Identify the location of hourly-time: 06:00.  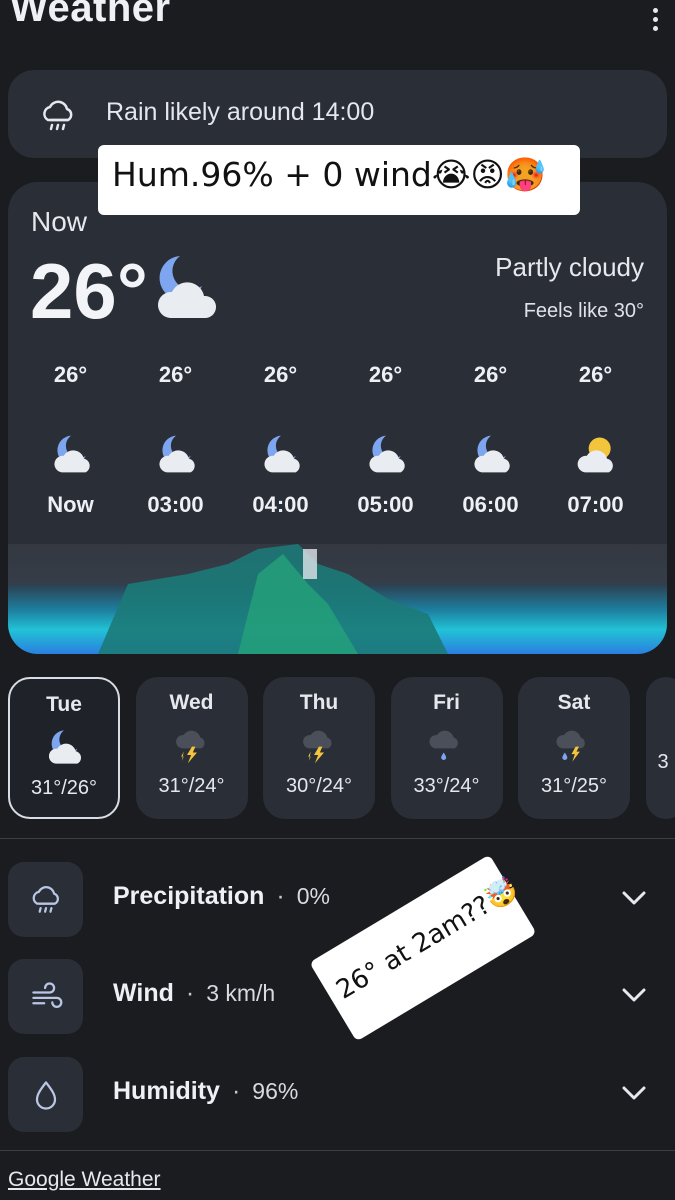
(490, 504).